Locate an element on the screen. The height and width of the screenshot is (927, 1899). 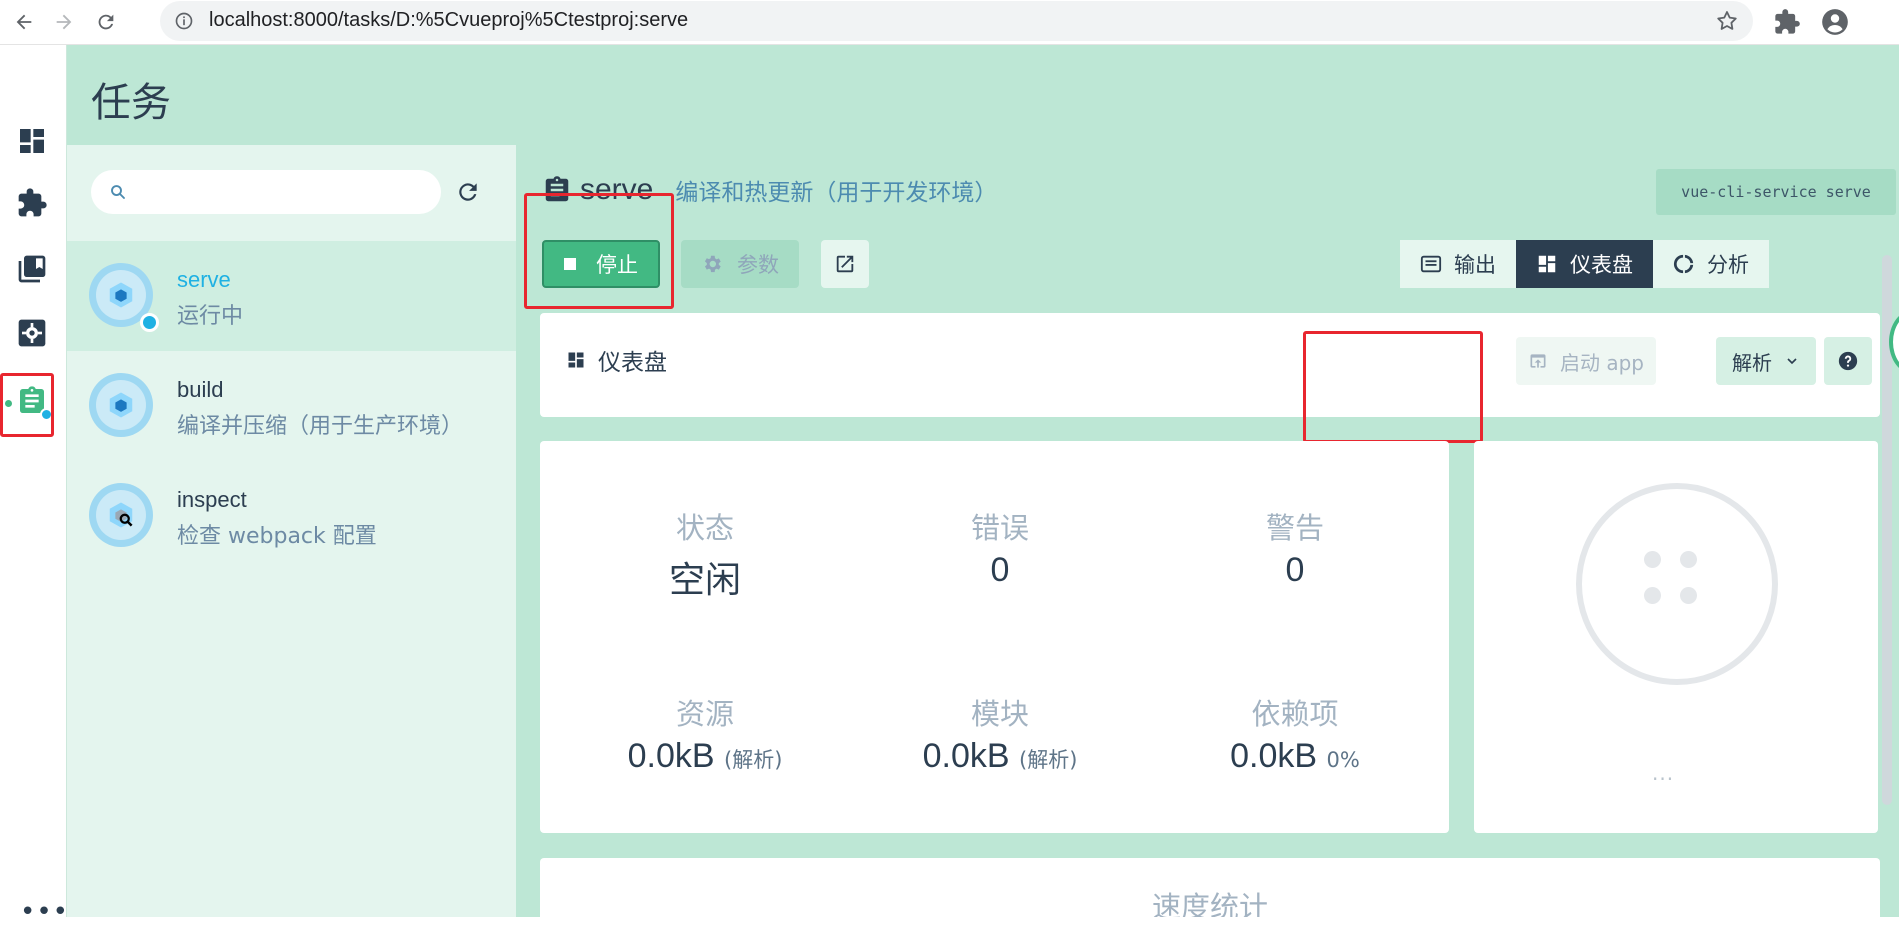
task-description: 编译和热更新（用于开发环境） is located at coordinates (836, 193).